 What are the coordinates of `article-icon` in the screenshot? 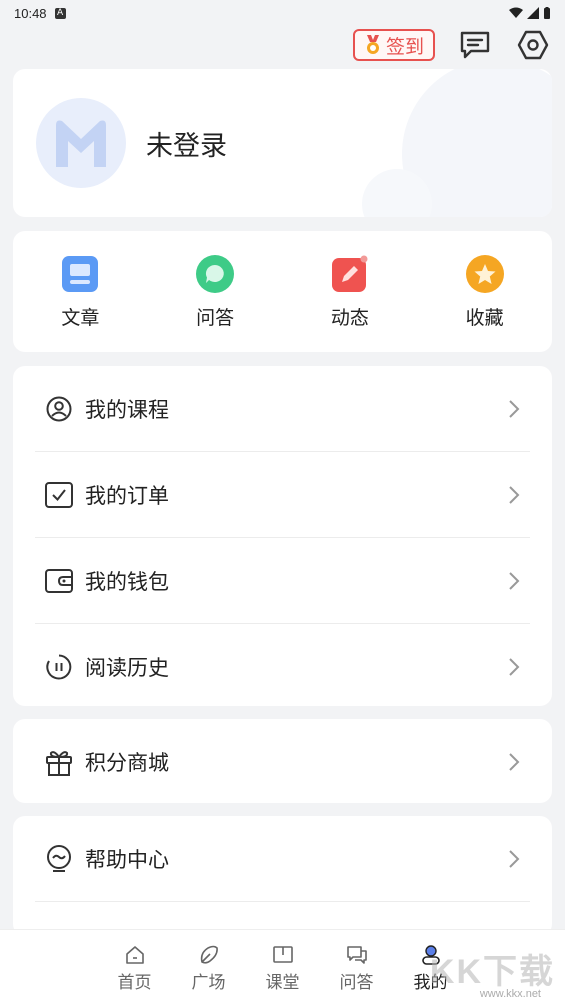 It's located at (80, 274).